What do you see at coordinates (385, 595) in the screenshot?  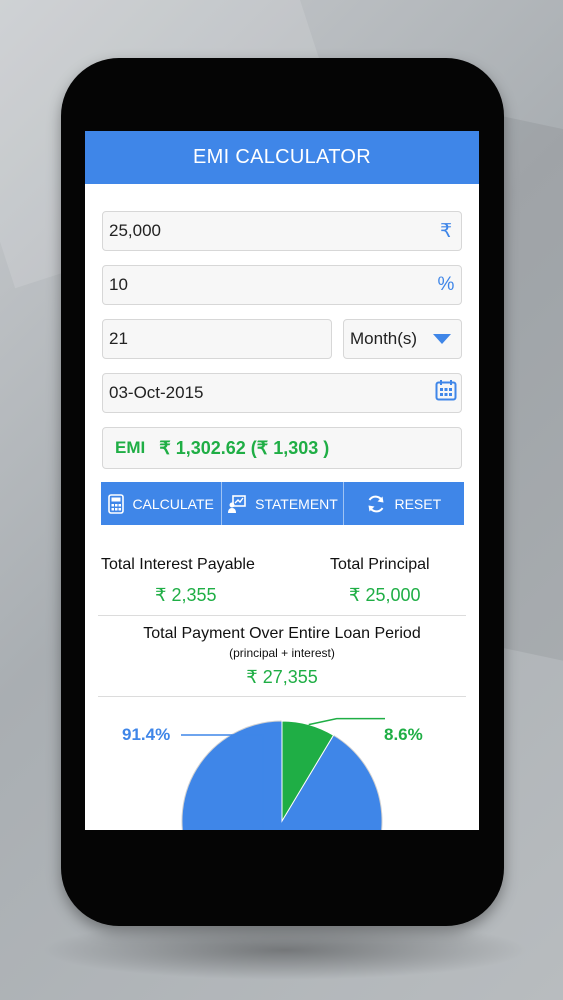 I see `total-principal-value: ₹ 25,000` at bounding box center [385, 595].